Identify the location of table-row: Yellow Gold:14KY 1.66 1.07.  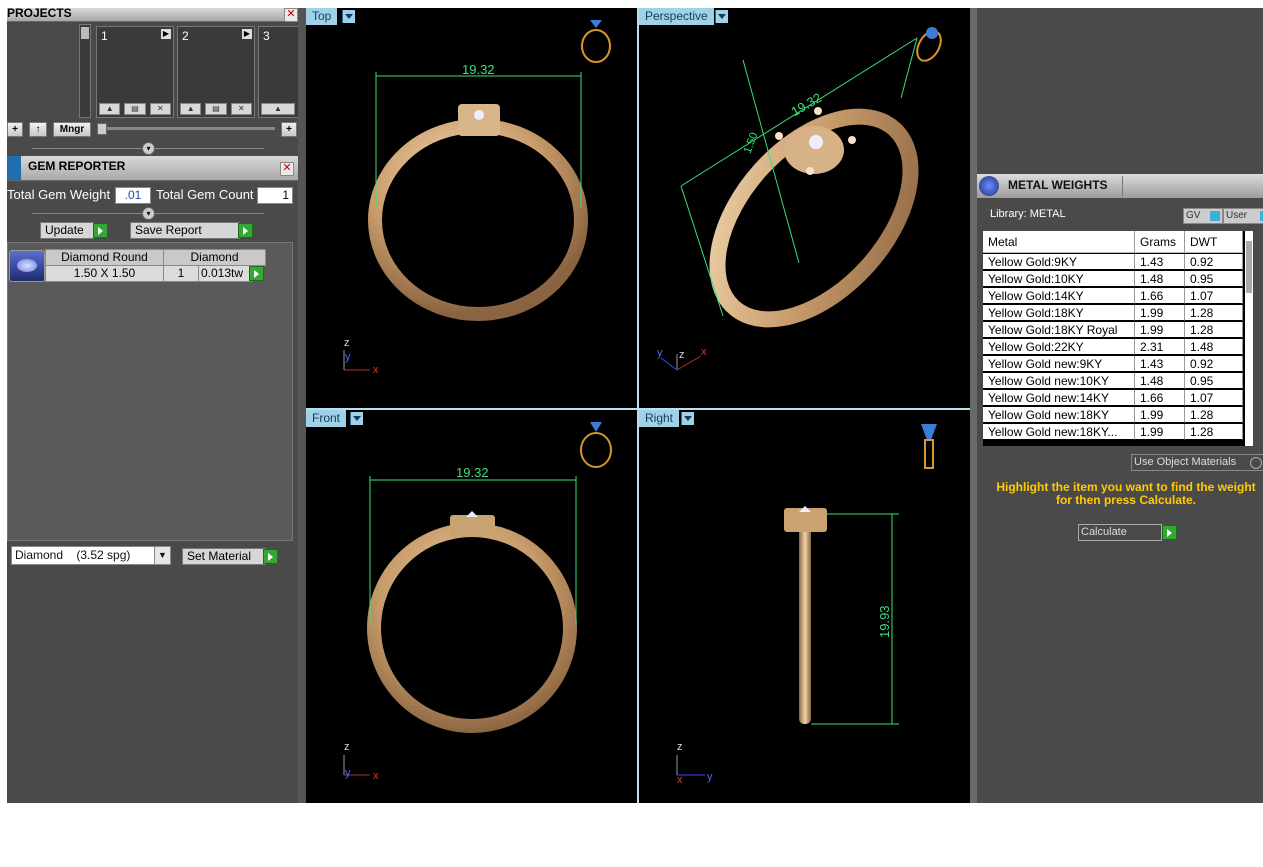
(1113, 296).